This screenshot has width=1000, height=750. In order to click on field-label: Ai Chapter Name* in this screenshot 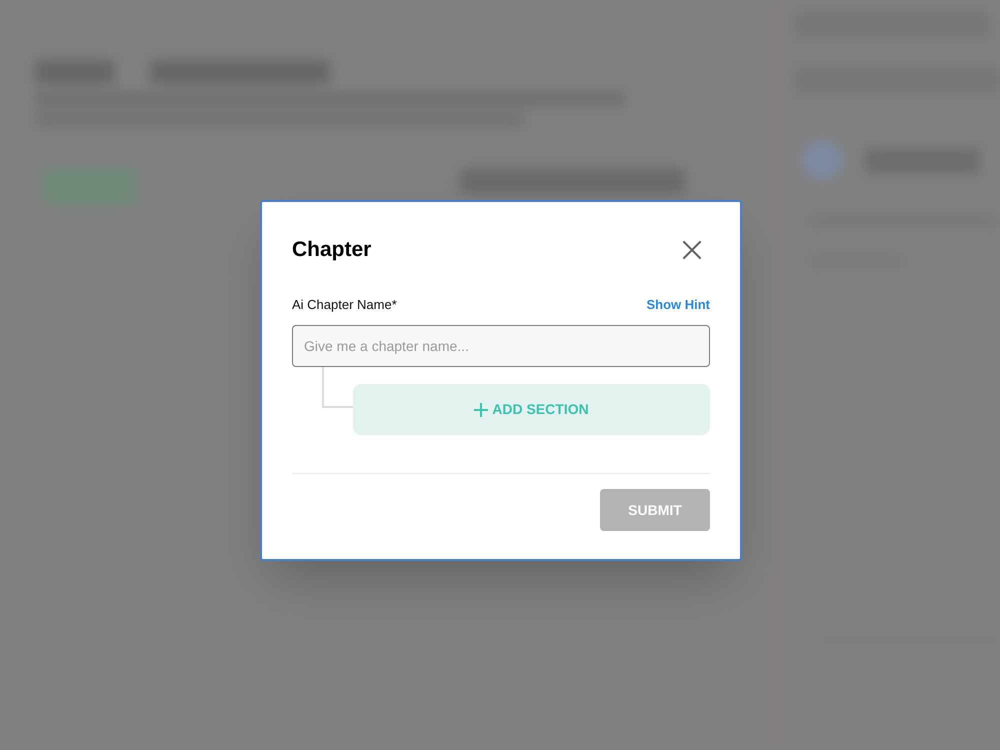, I will do `click(344, 305)`.